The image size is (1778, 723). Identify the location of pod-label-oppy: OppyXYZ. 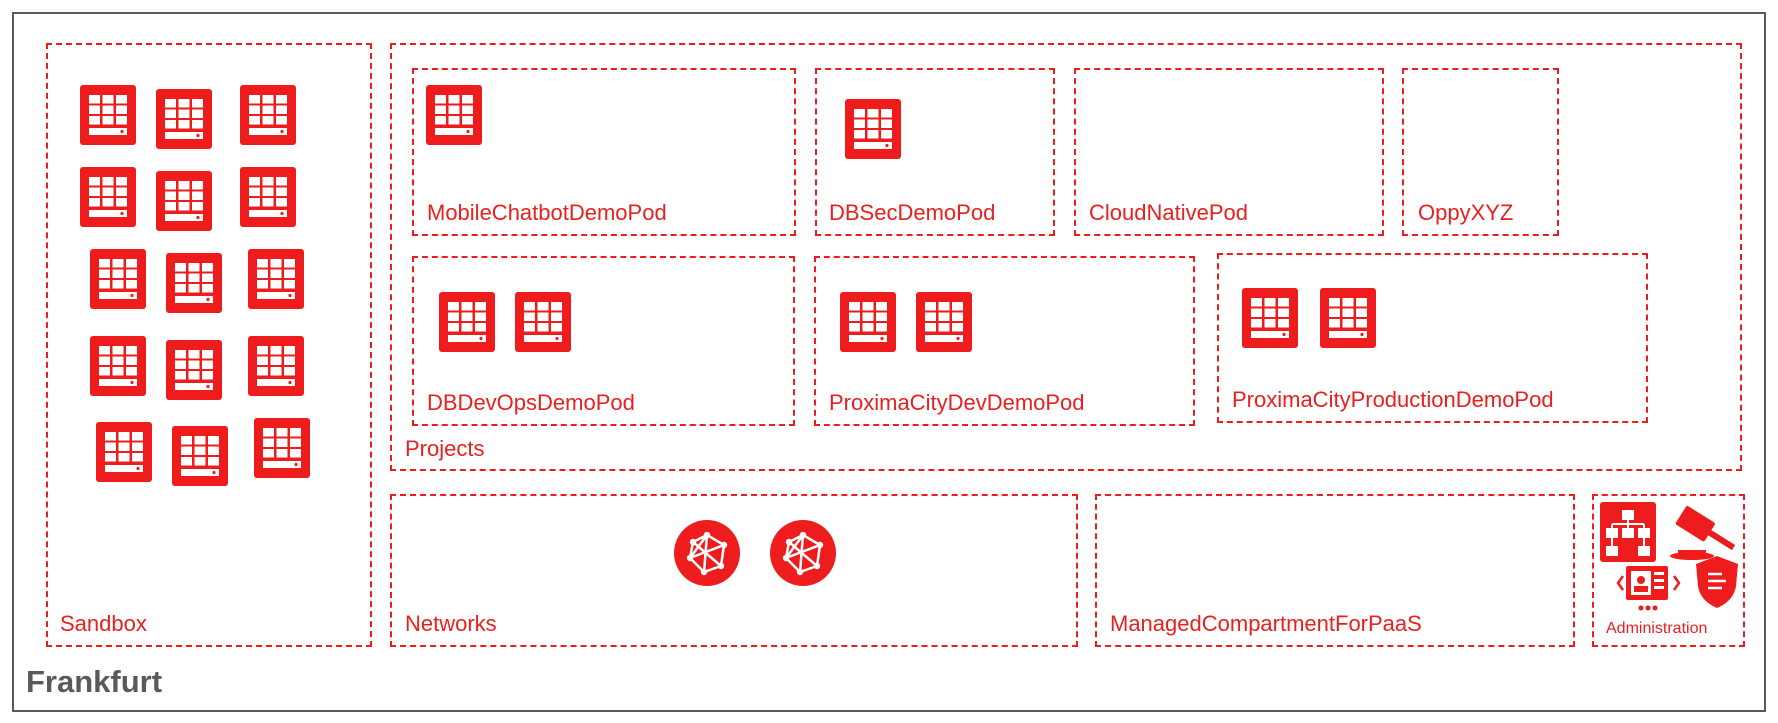
(1466, 212).